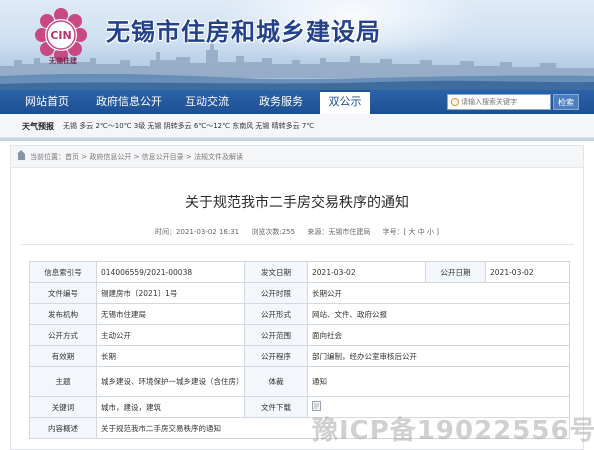 Image resolution: width=594 pixels, height=450 pixels. What do you see at coordinates (243, 31) in the screenshot?
I see `site-title: 无锡市住房和城乡建设局` at bounding box center [243, 31].